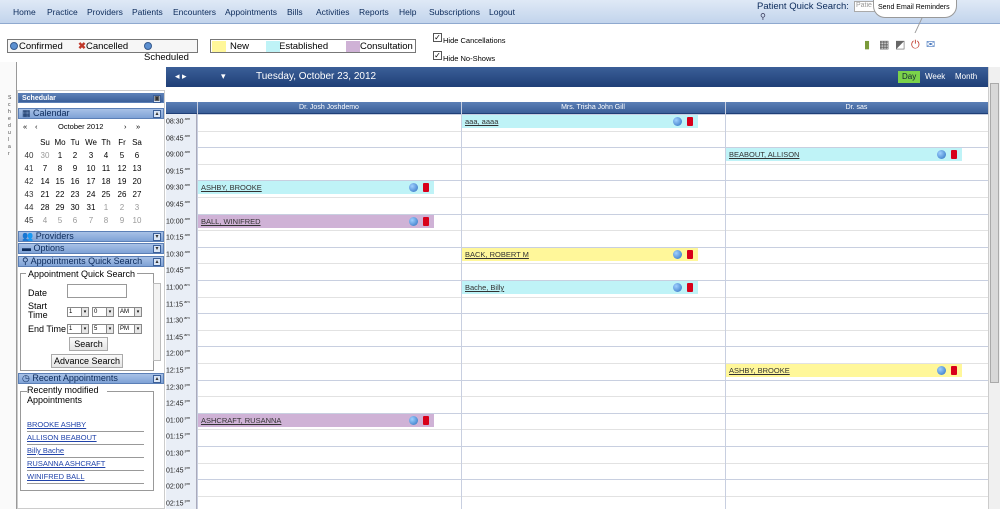 The image size is (1000, 509). Describe the element at coordinates (105, 12) in the screenshot. I see `nav-item-providers: Providers` at that location.